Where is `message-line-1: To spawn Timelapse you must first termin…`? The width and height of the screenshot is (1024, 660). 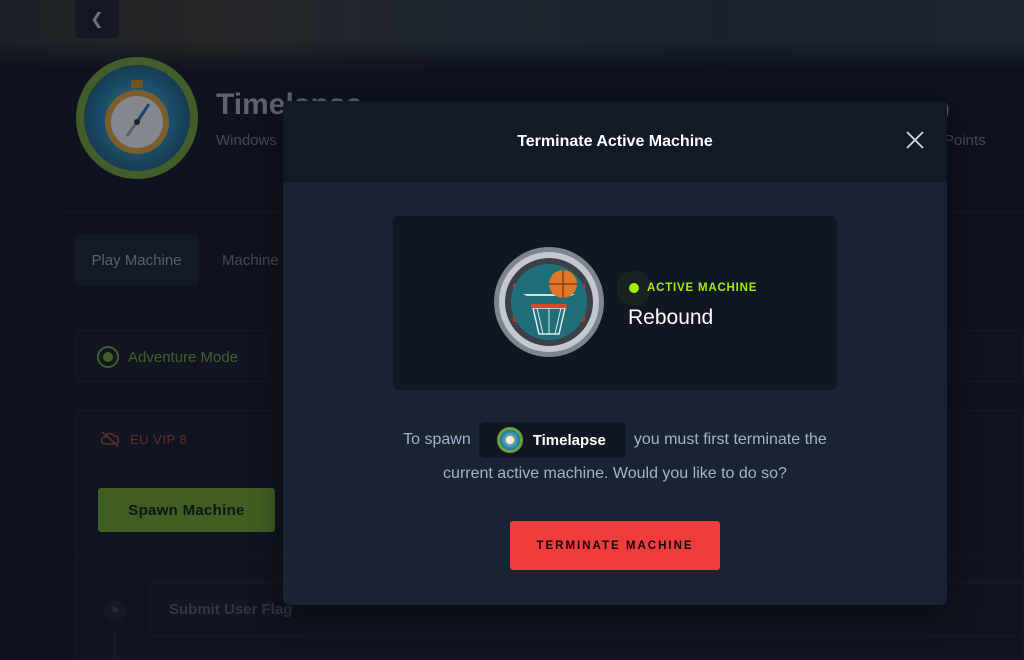 message-line-1: To spawn Timelapse you must first termin… is located at coordinates (615, 440).